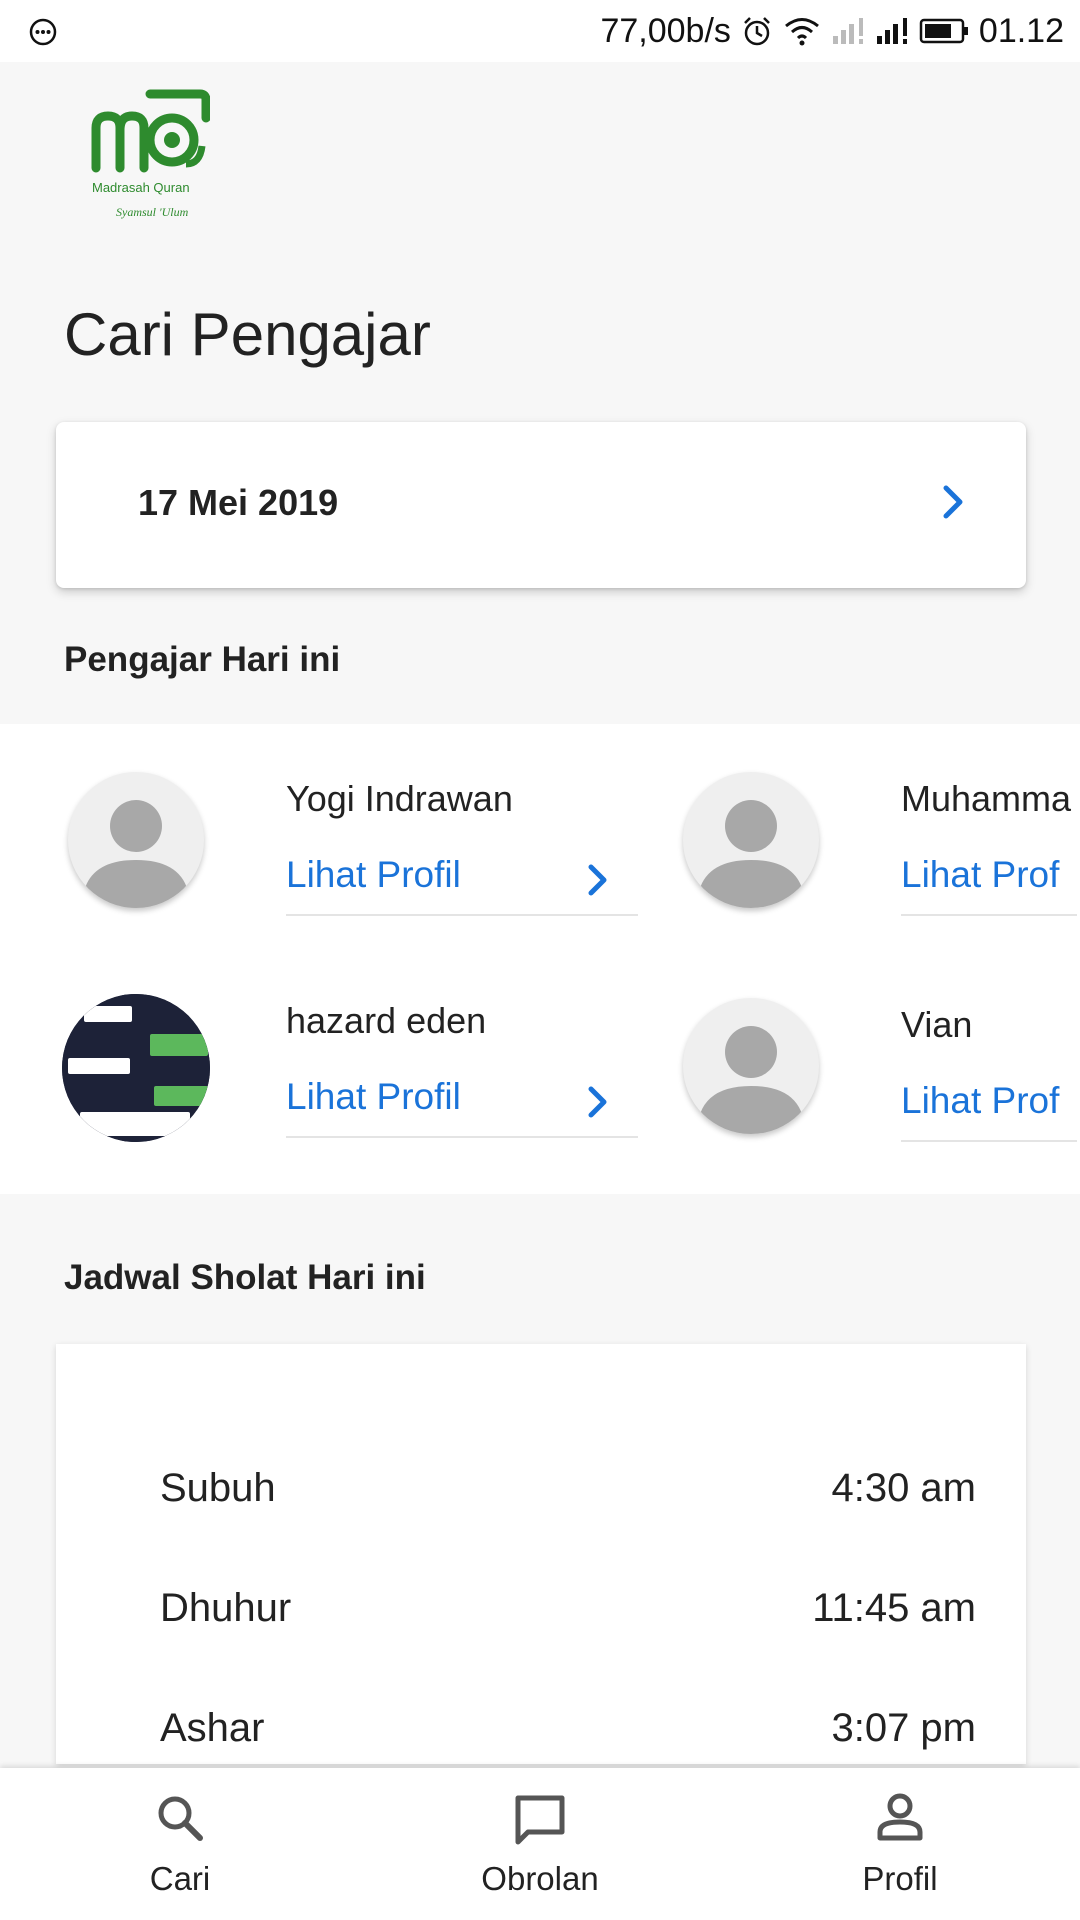  What do you see at coordinates (180, 1844) in the screenshot?
I see `nav-item-search: Cari` at bounding box center [180, 1844].